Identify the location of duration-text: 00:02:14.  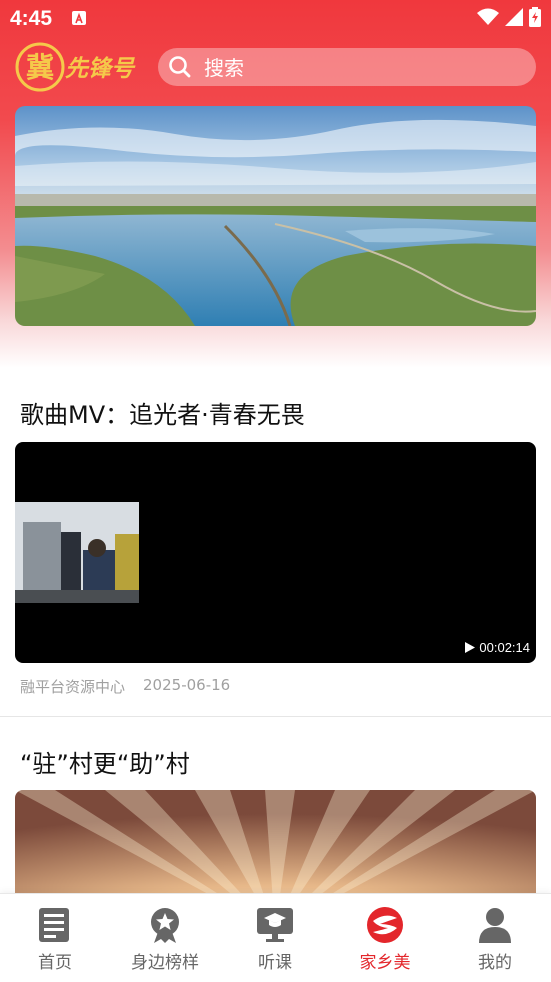
(504, 647).